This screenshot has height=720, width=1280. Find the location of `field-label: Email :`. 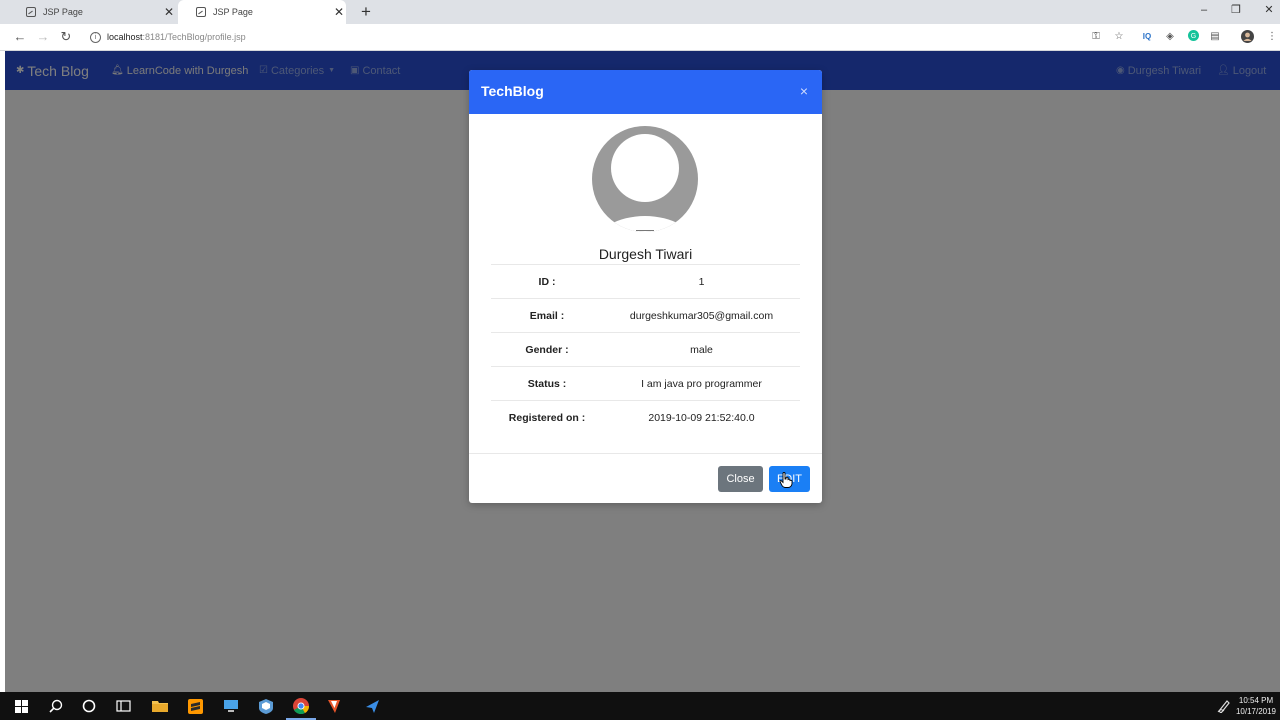

field-label: Email : is located at coordinates (547, 315).